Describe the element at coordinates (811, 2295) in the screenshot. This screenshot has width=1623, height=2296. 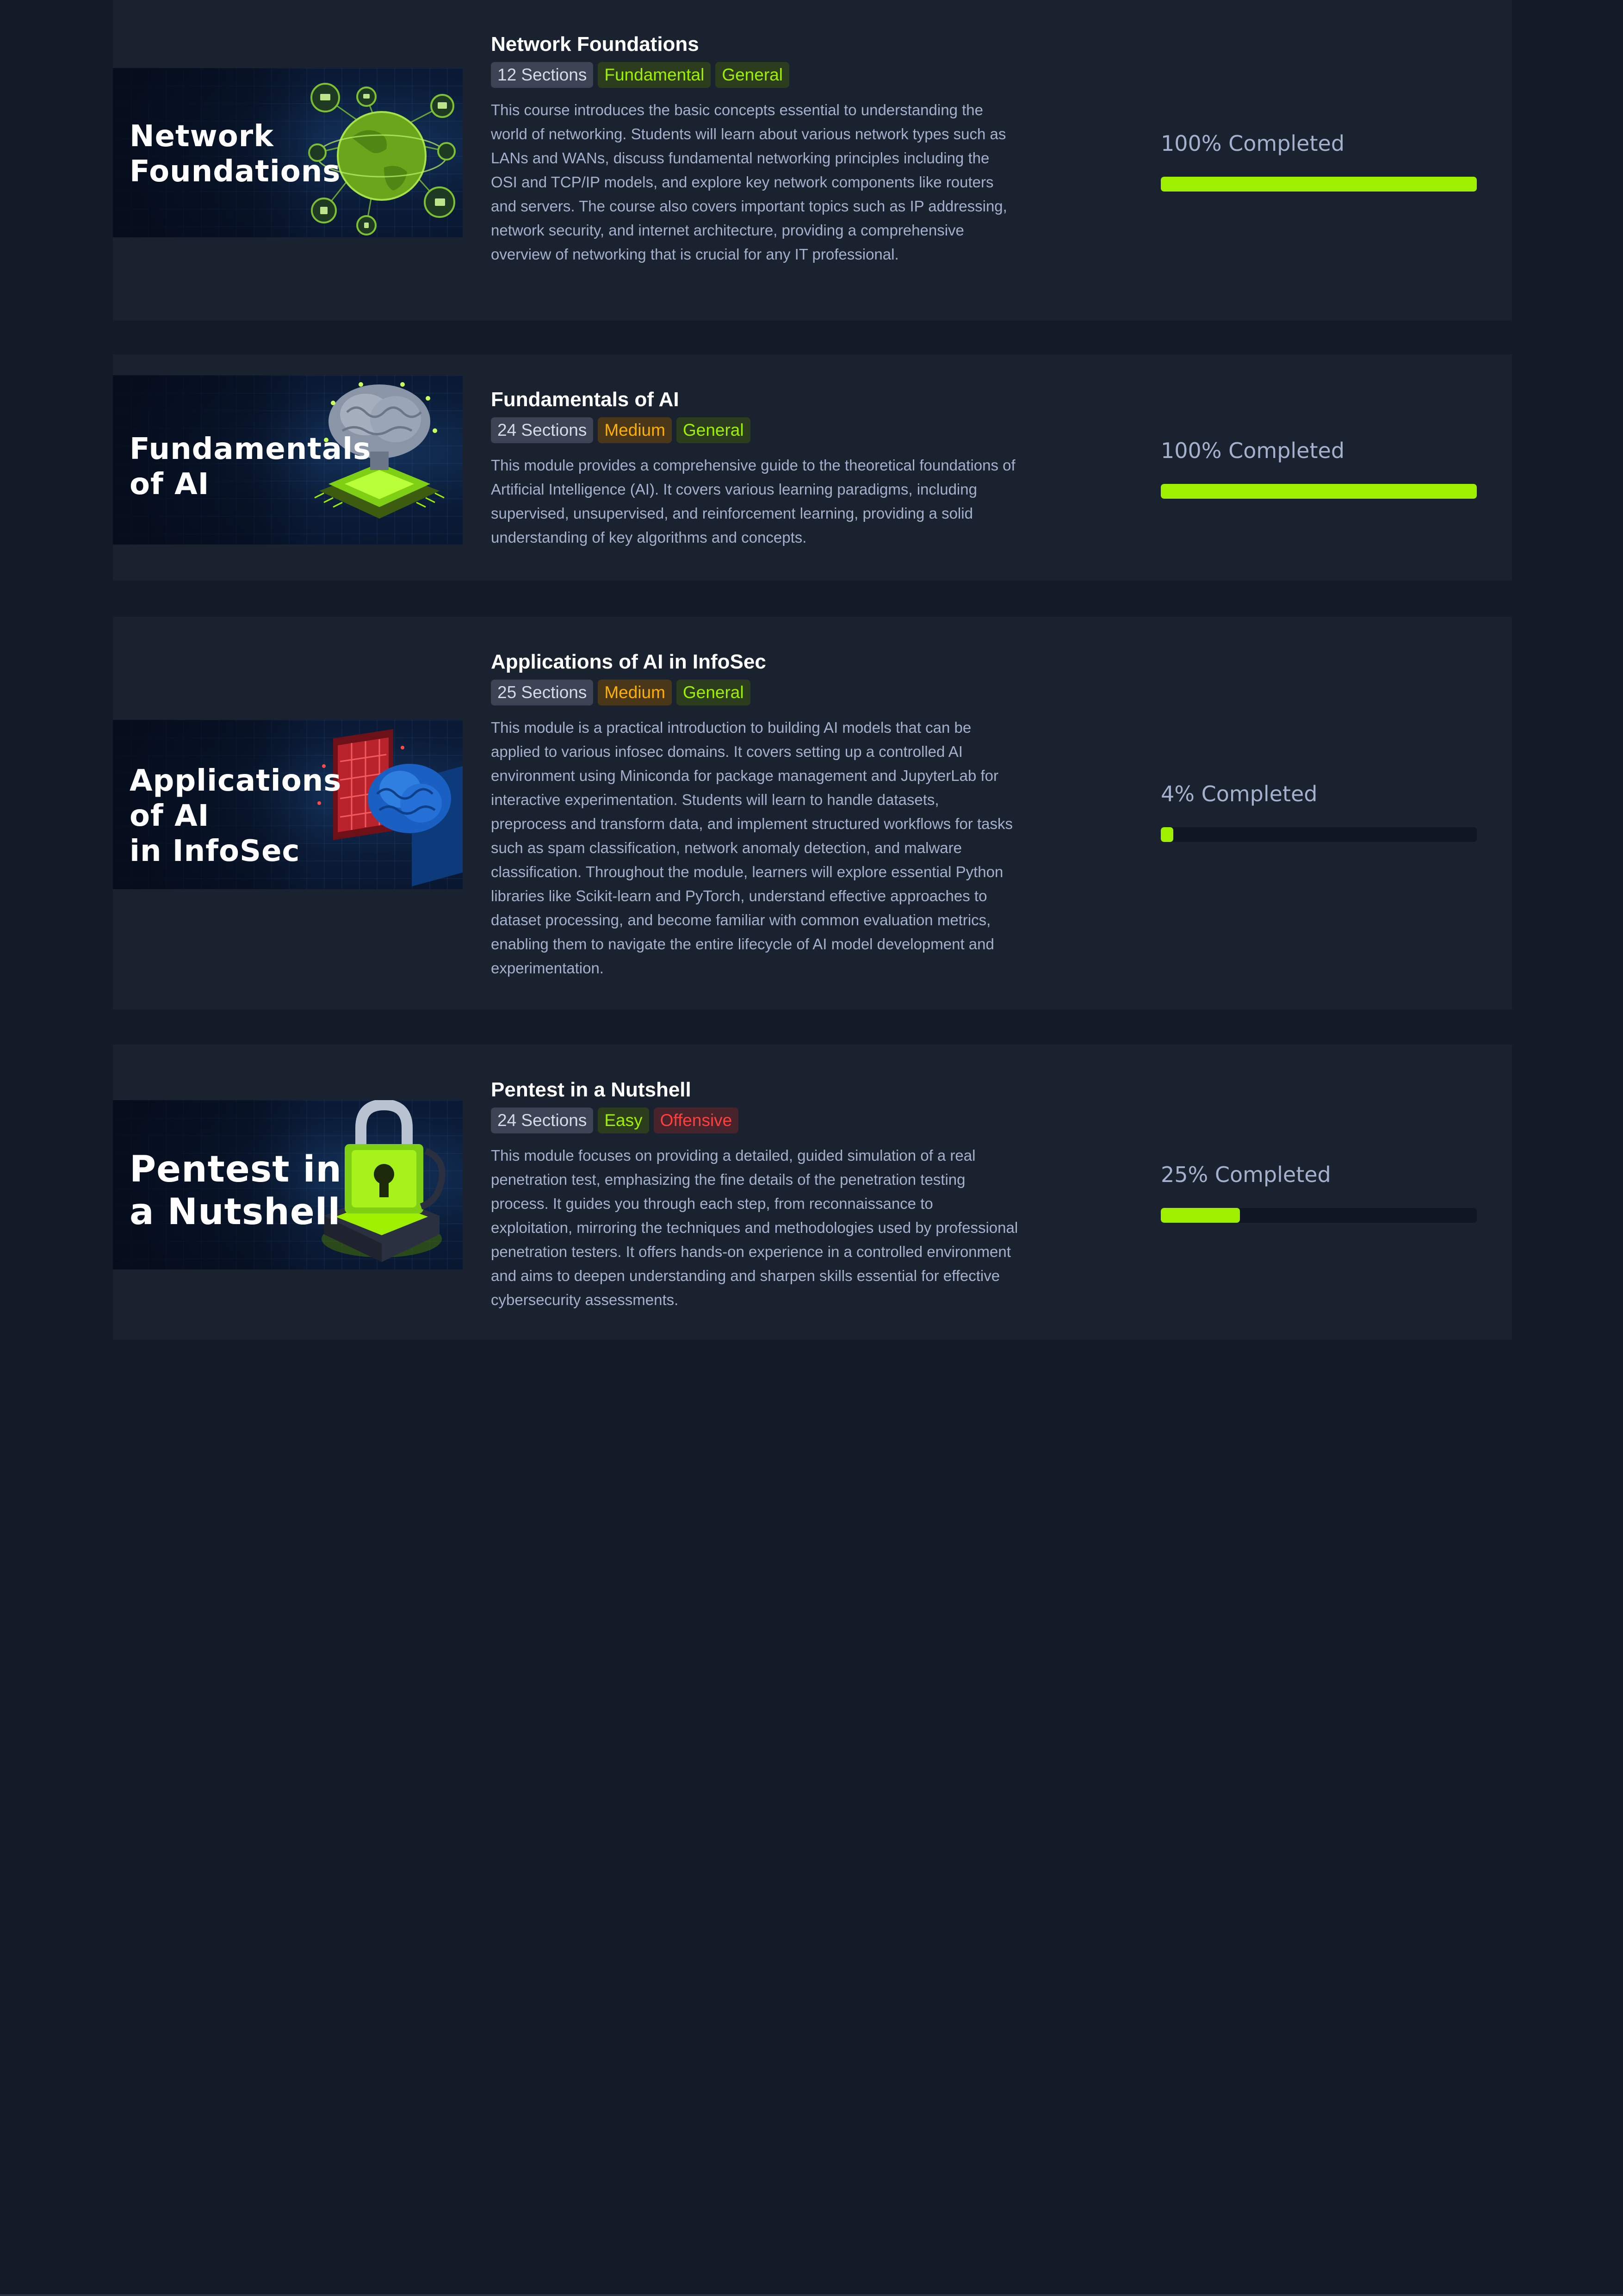
I see `page-bottom-divider` at that location.